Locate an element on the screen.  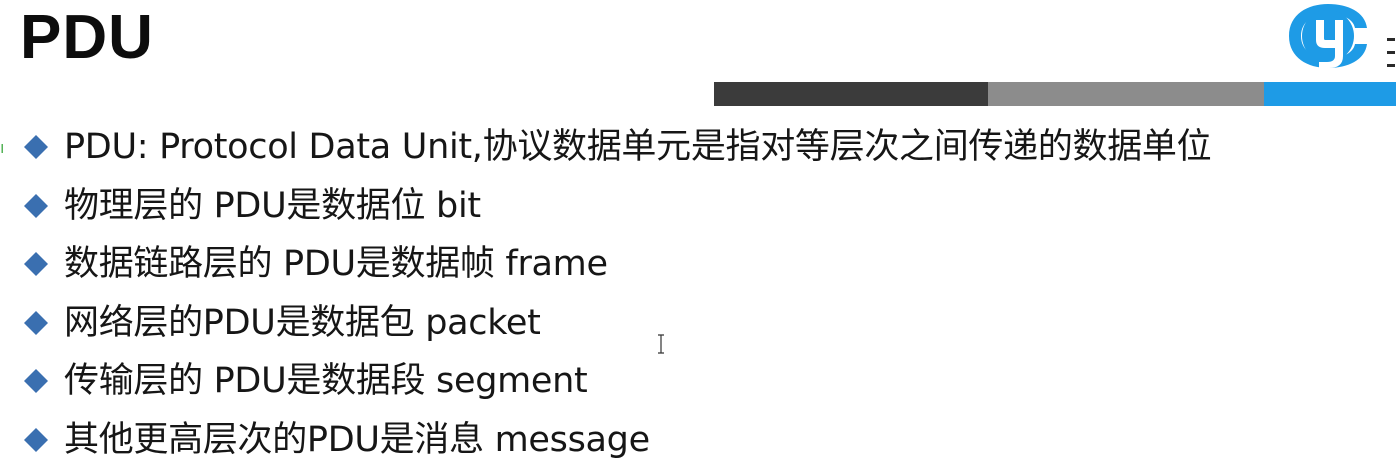
accent-bar-blue is located at coordinates (1330, 94).